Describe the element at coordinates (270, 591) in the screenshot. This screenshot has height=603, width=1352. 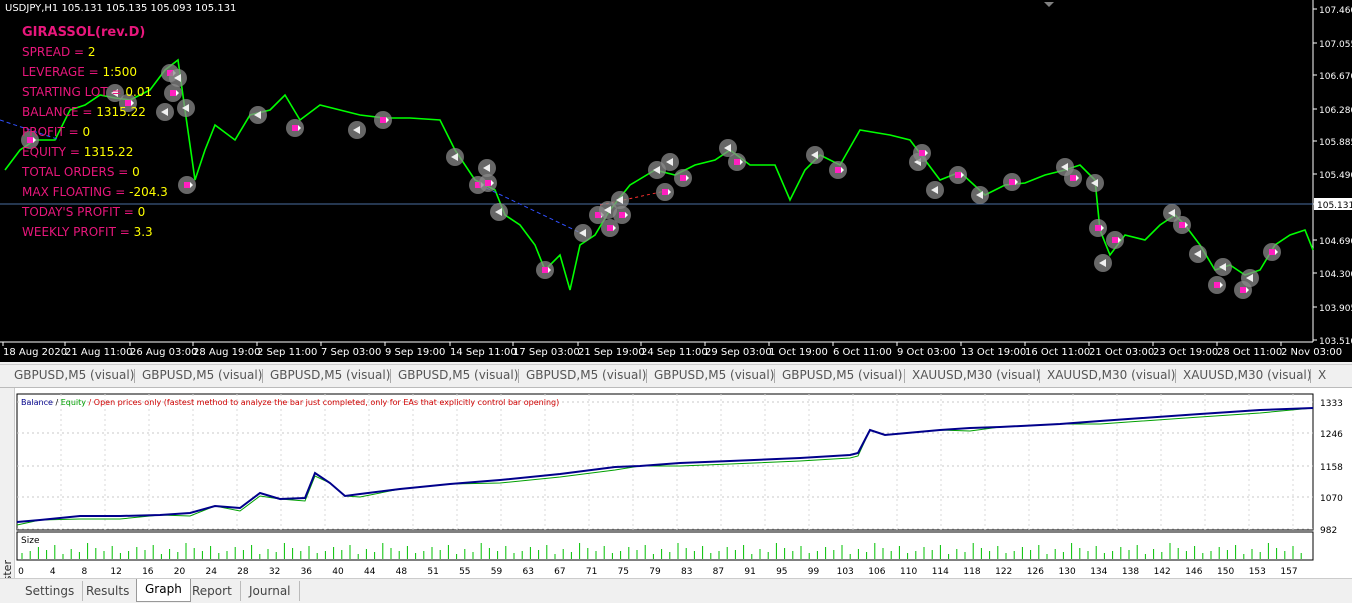
I see `tab-journal: Journal` at that location.